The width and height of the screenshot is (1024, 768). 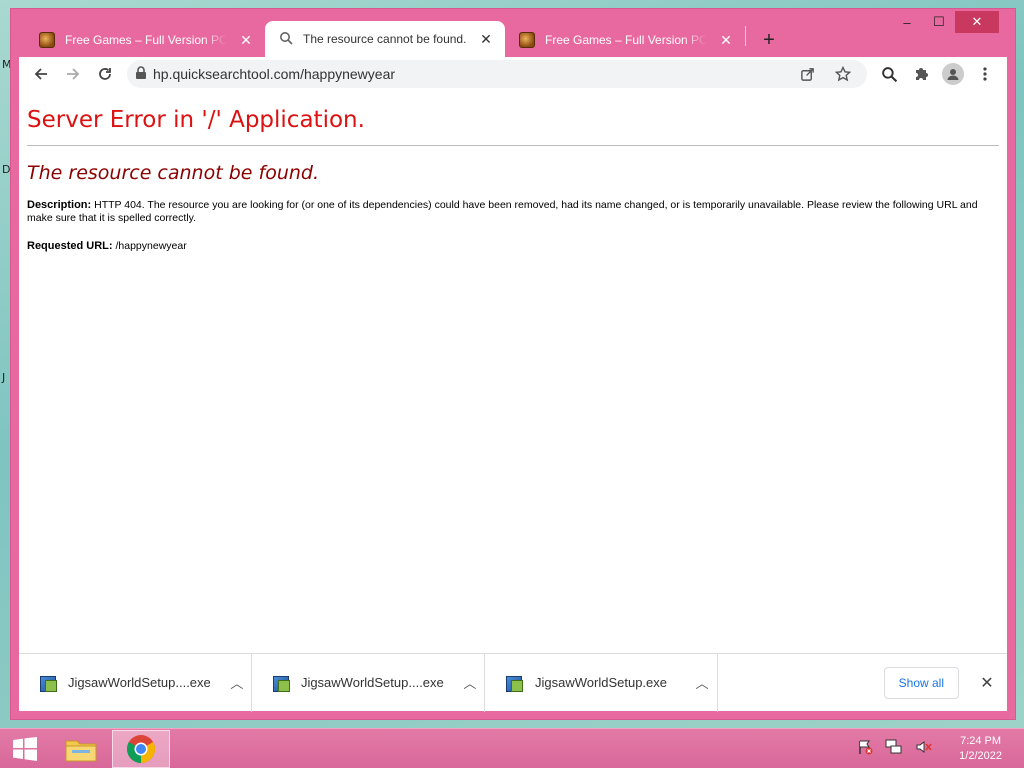 I want to click on download-filename: JigsawWorldSetup.exe, so click(x=605, y=682).